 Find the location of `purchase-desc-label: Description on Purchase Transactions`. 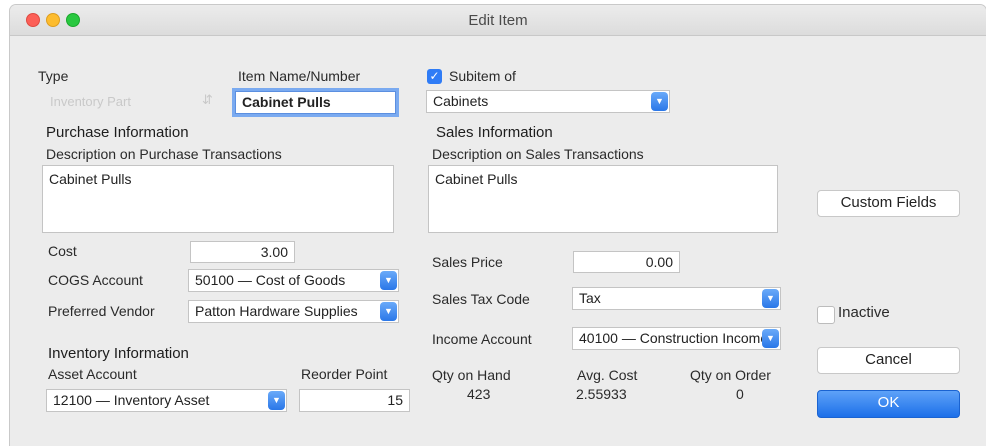

purchase-desc-label: Description on Purchase Transactions is located at coordinates (164, 154).